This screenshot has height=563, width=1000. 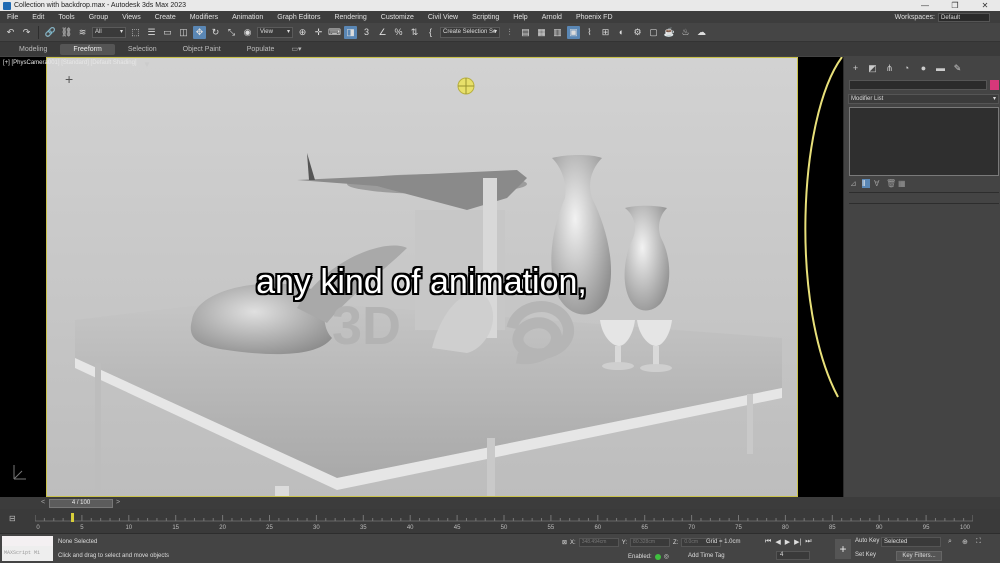 I want to click on viewport-filter-icon: ▼, so click(x=147, y=64).